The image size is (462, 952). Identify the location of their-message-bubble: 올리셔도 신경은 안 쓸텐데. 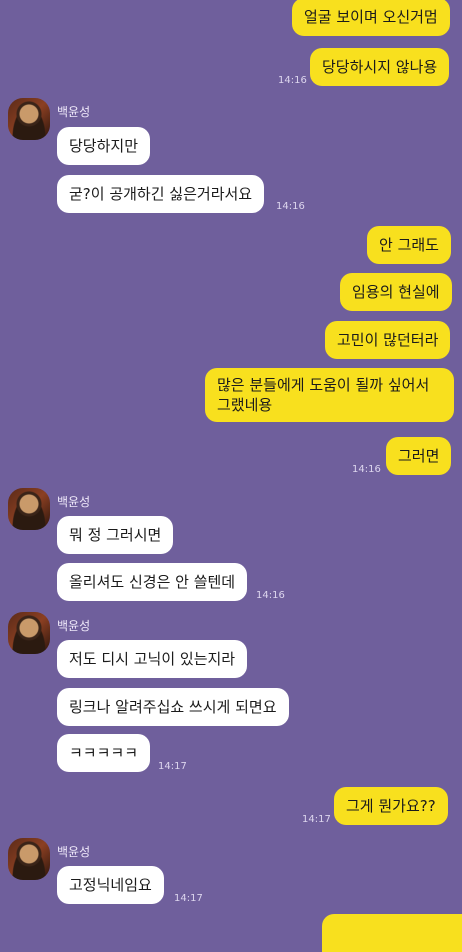
(152, 582).